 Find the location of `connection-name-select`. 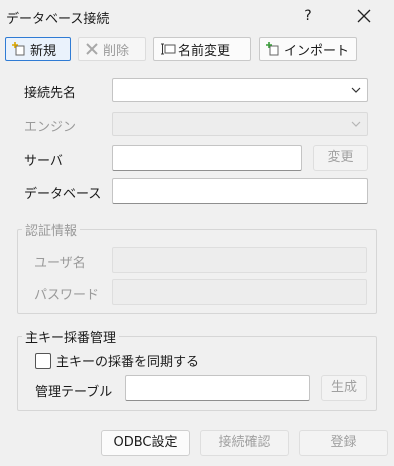

connection-name-select is located at coordinates (240, 90).